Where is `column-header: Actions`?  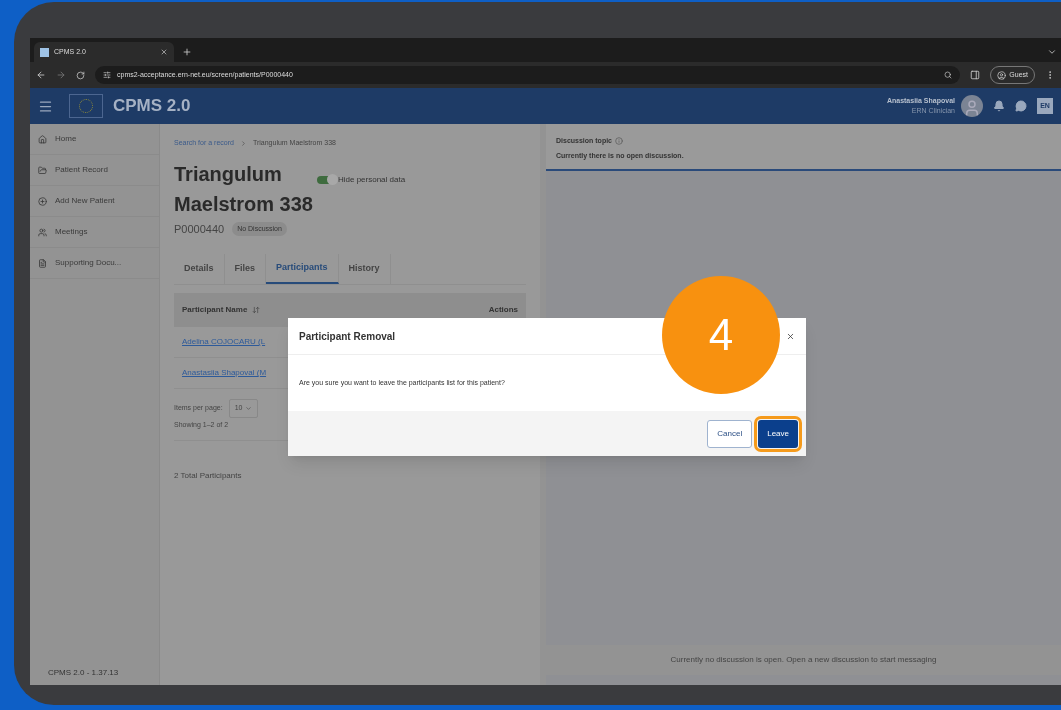
column-header: Actions is located at coordinates (503, 310).